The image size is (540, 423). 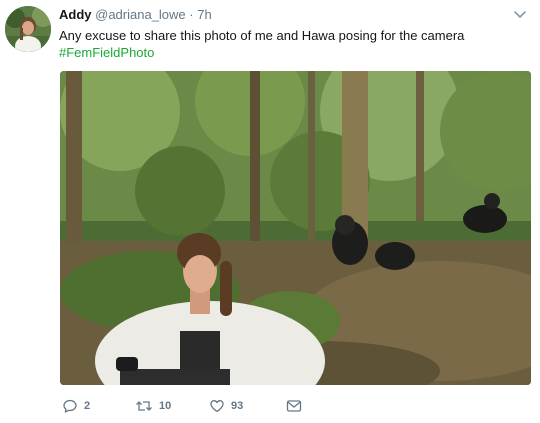 I want to click on envelope-icon, so click(x=294, y=406).